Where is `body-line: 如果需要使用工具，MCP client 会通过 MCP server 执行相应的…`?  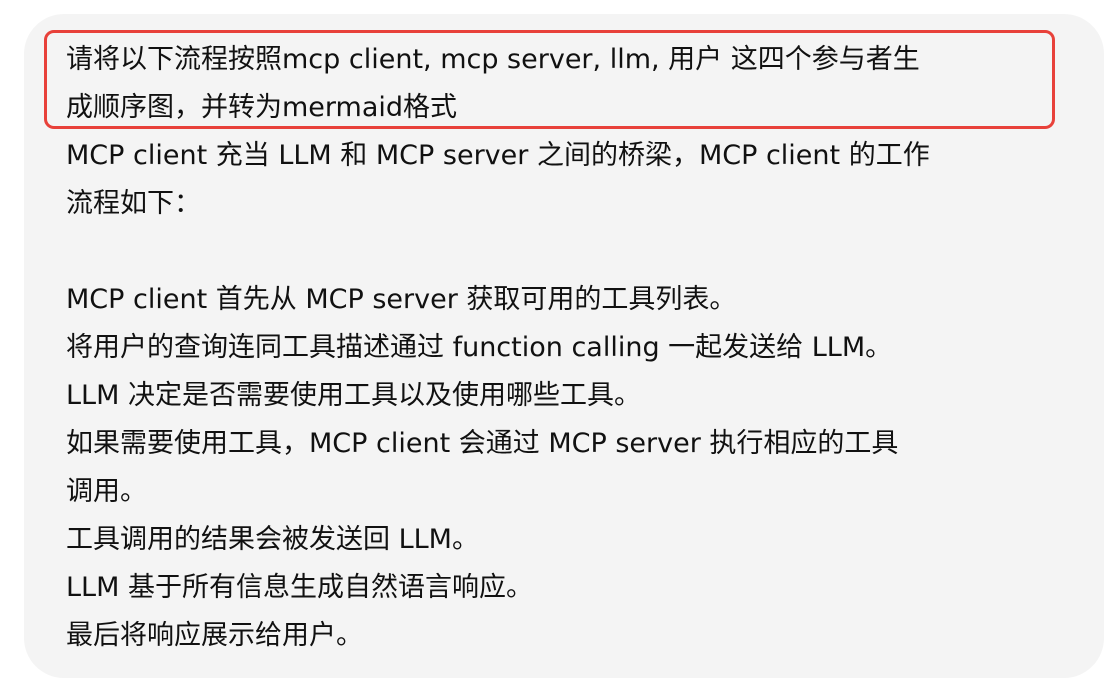 body-line: 如果需要使用工具，MCP client 会通过 MCP server 执行相应的… is located at coordinates (482, 443).